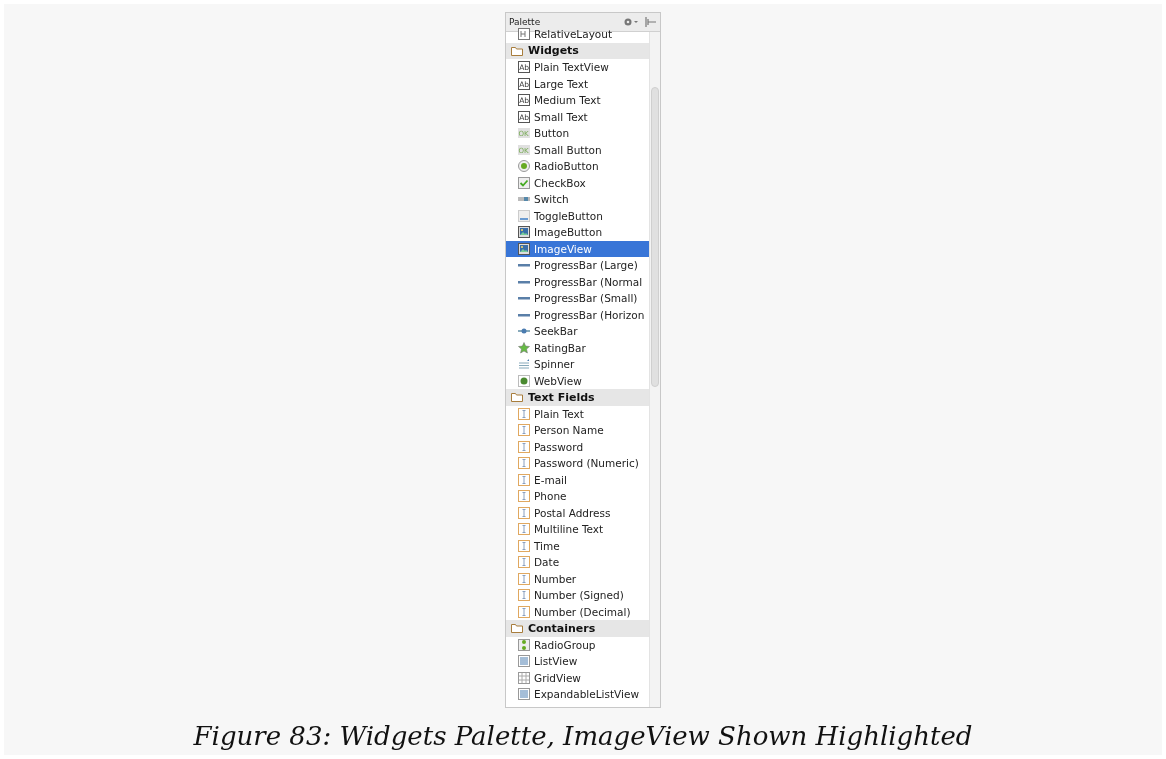 Image resolution: width=1166 pixels, height=759 pixels. I want to click on checkbox-icon, so click(524, 182).